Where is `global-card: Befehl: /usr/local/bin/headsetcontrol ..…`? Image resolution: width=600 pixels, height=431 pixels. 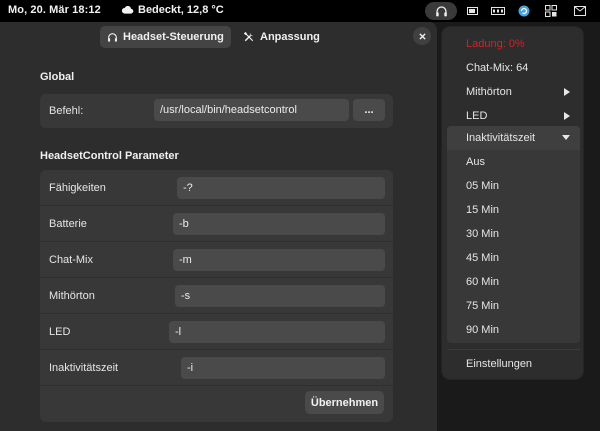 global-card: Befehl: /usr/local/bin/headsetcontrol ..… is located at coordinates (216, 111).